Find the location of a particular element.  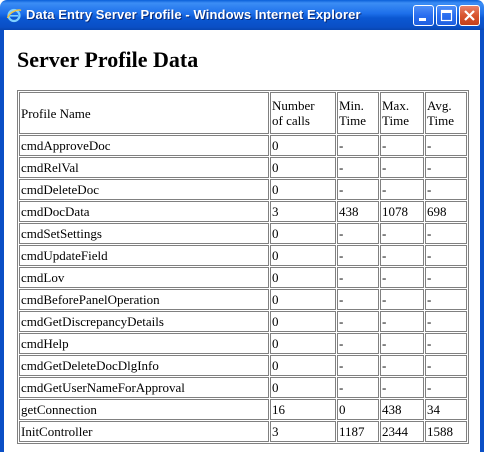

table-row: cmdSetSettings 0 - - - is located at coordinates (243, 233).